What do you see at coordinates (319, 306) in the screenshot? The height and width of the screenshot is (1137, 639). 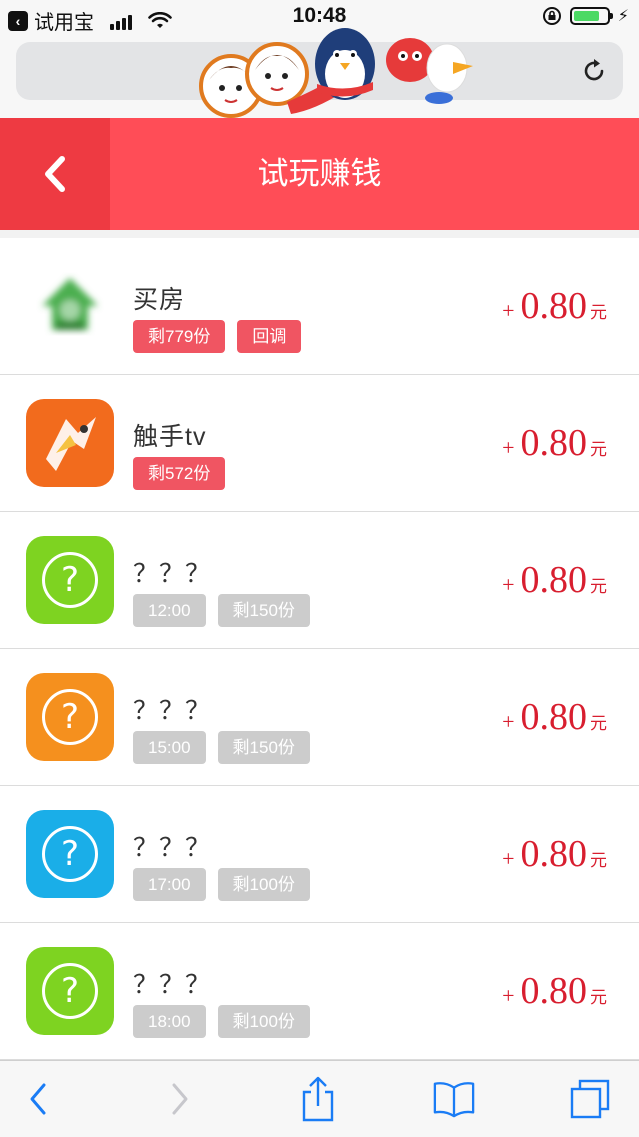 I see `task-row: 买房 剩779份 回调 + 0.80 元` at bounding box center [319, 306].